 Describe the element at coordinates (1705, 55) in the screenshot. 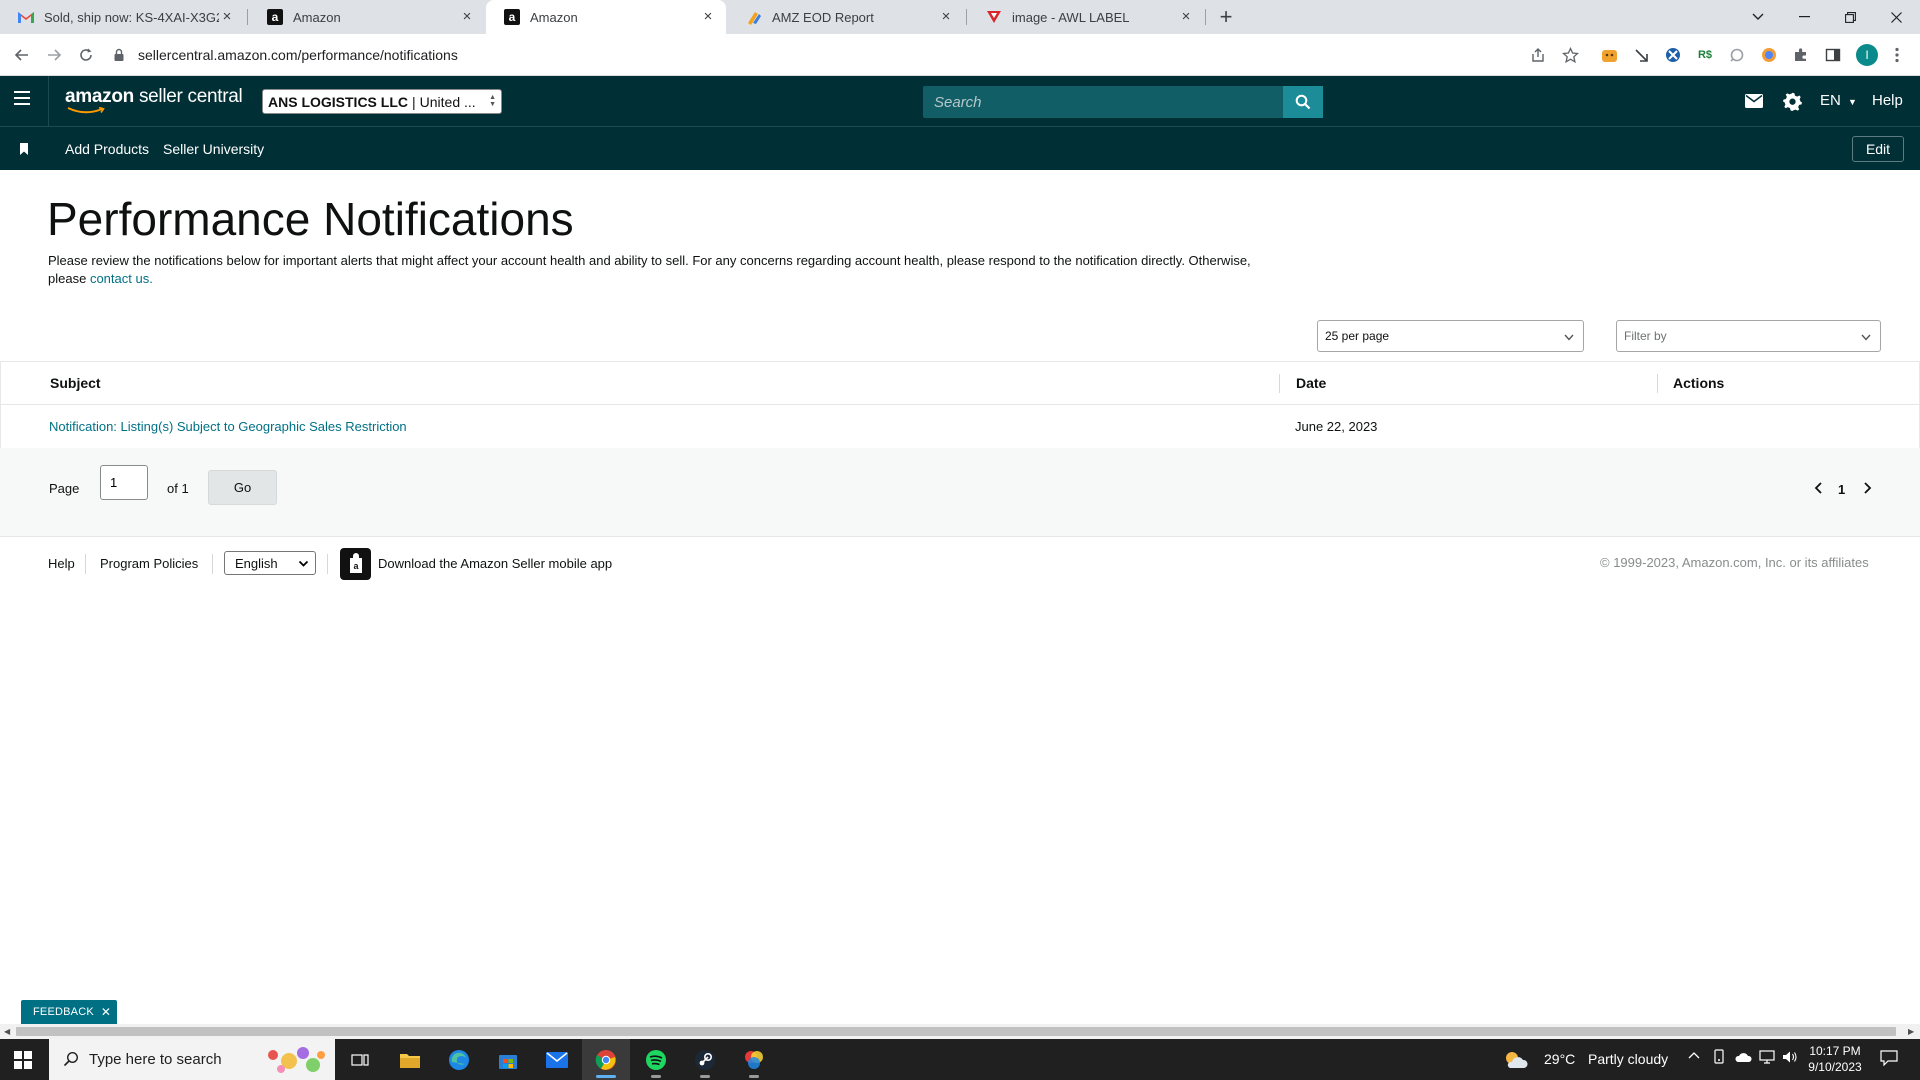

I see `extension-rs-icon: R$` at that location.